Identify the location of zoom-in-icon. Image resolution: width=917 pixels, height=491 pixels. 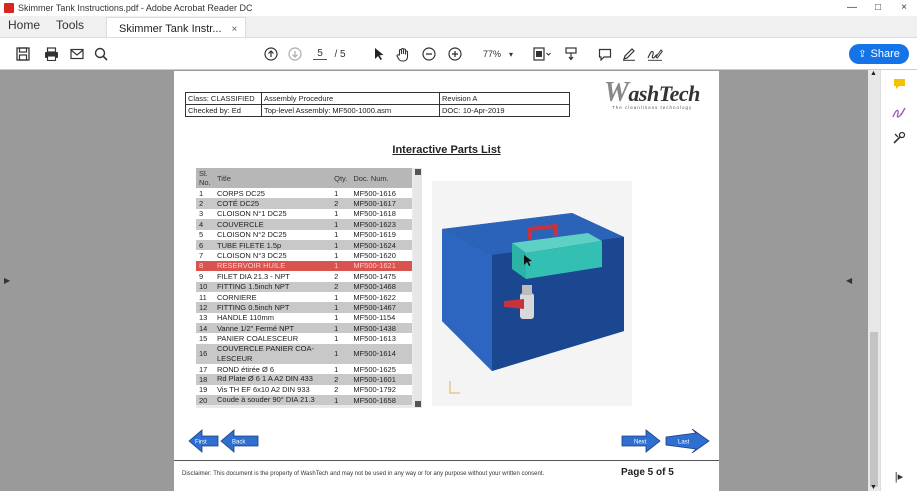
(455, 54).